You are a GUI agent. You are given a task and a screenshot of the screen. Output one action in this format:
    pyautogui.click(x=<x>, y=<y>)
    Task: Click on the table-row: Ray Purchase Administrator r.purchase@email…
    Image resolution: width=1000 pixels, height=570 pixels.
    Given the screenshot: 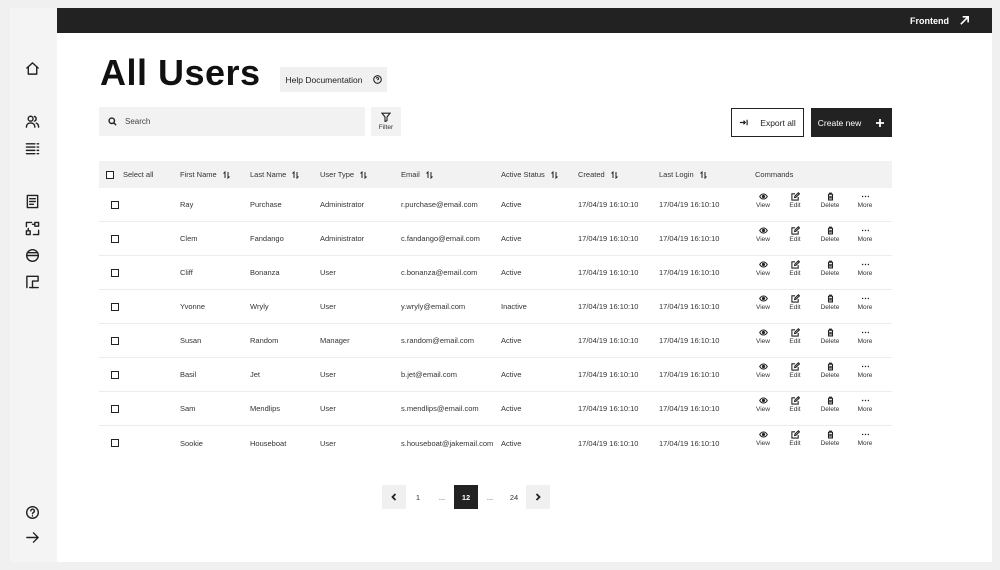 What is the action you would take?
    pyautogui.click(x=495, y=205)
    